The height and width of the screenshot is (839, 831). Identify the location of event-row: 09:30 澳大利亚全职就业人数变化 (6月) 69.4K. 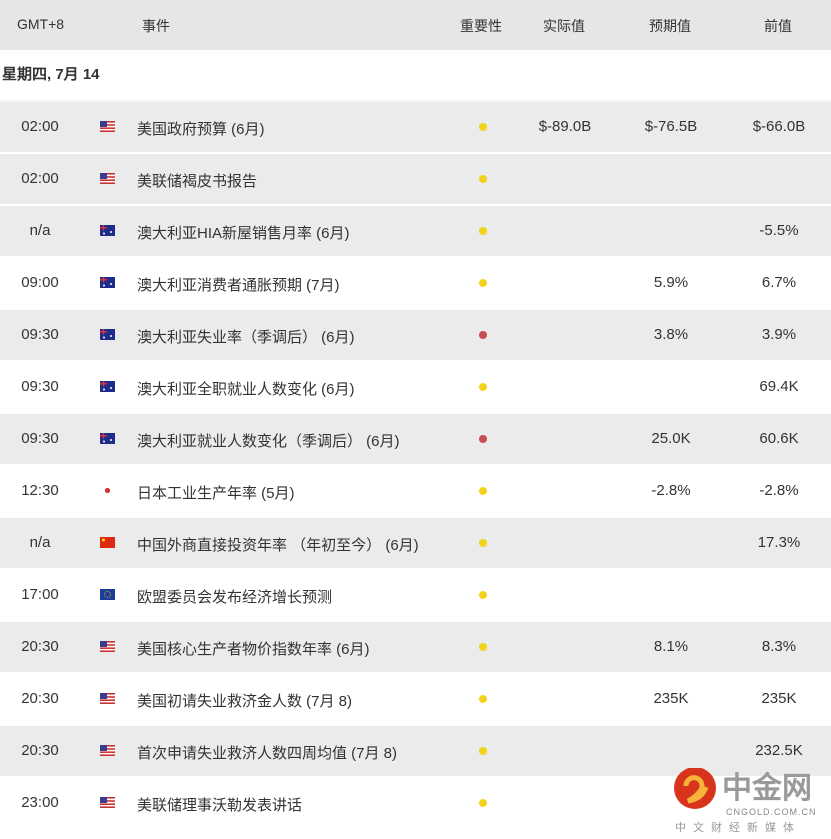
(415, 388).